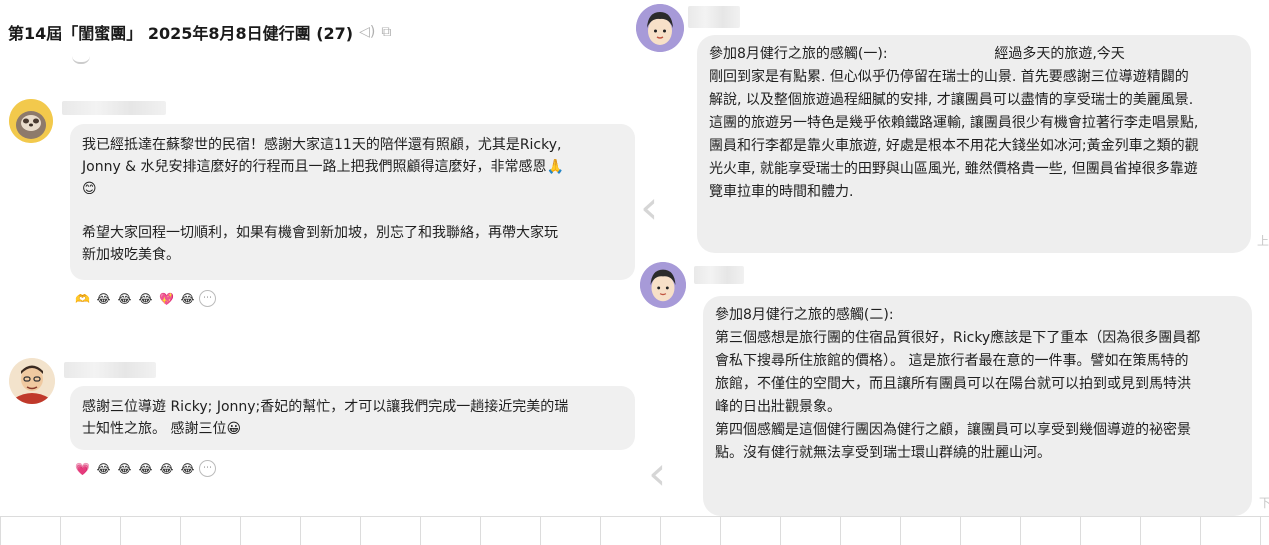  I want to click on side-label: 上, so click(1263, 241).